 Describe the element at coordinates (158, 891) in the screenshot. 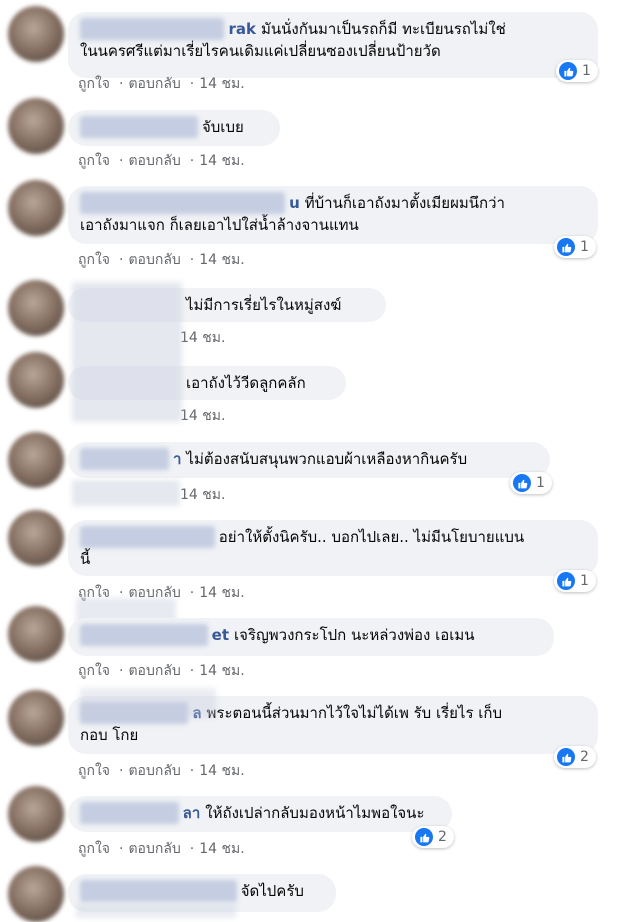

I see `commenter-name: Xxxxxxxxxxxxxxxx` at that location.